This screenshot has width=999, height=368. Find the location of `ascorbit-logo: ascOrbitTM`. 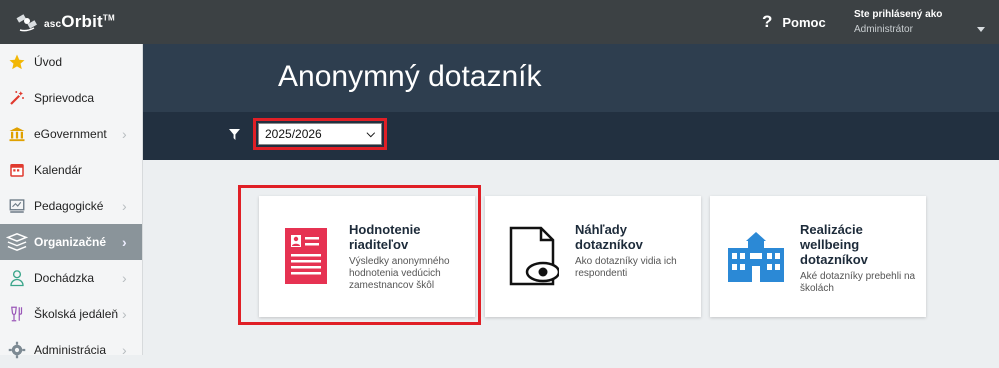

ascorbit-logo: ascOrbitTM is located at coordinates (64, 22).